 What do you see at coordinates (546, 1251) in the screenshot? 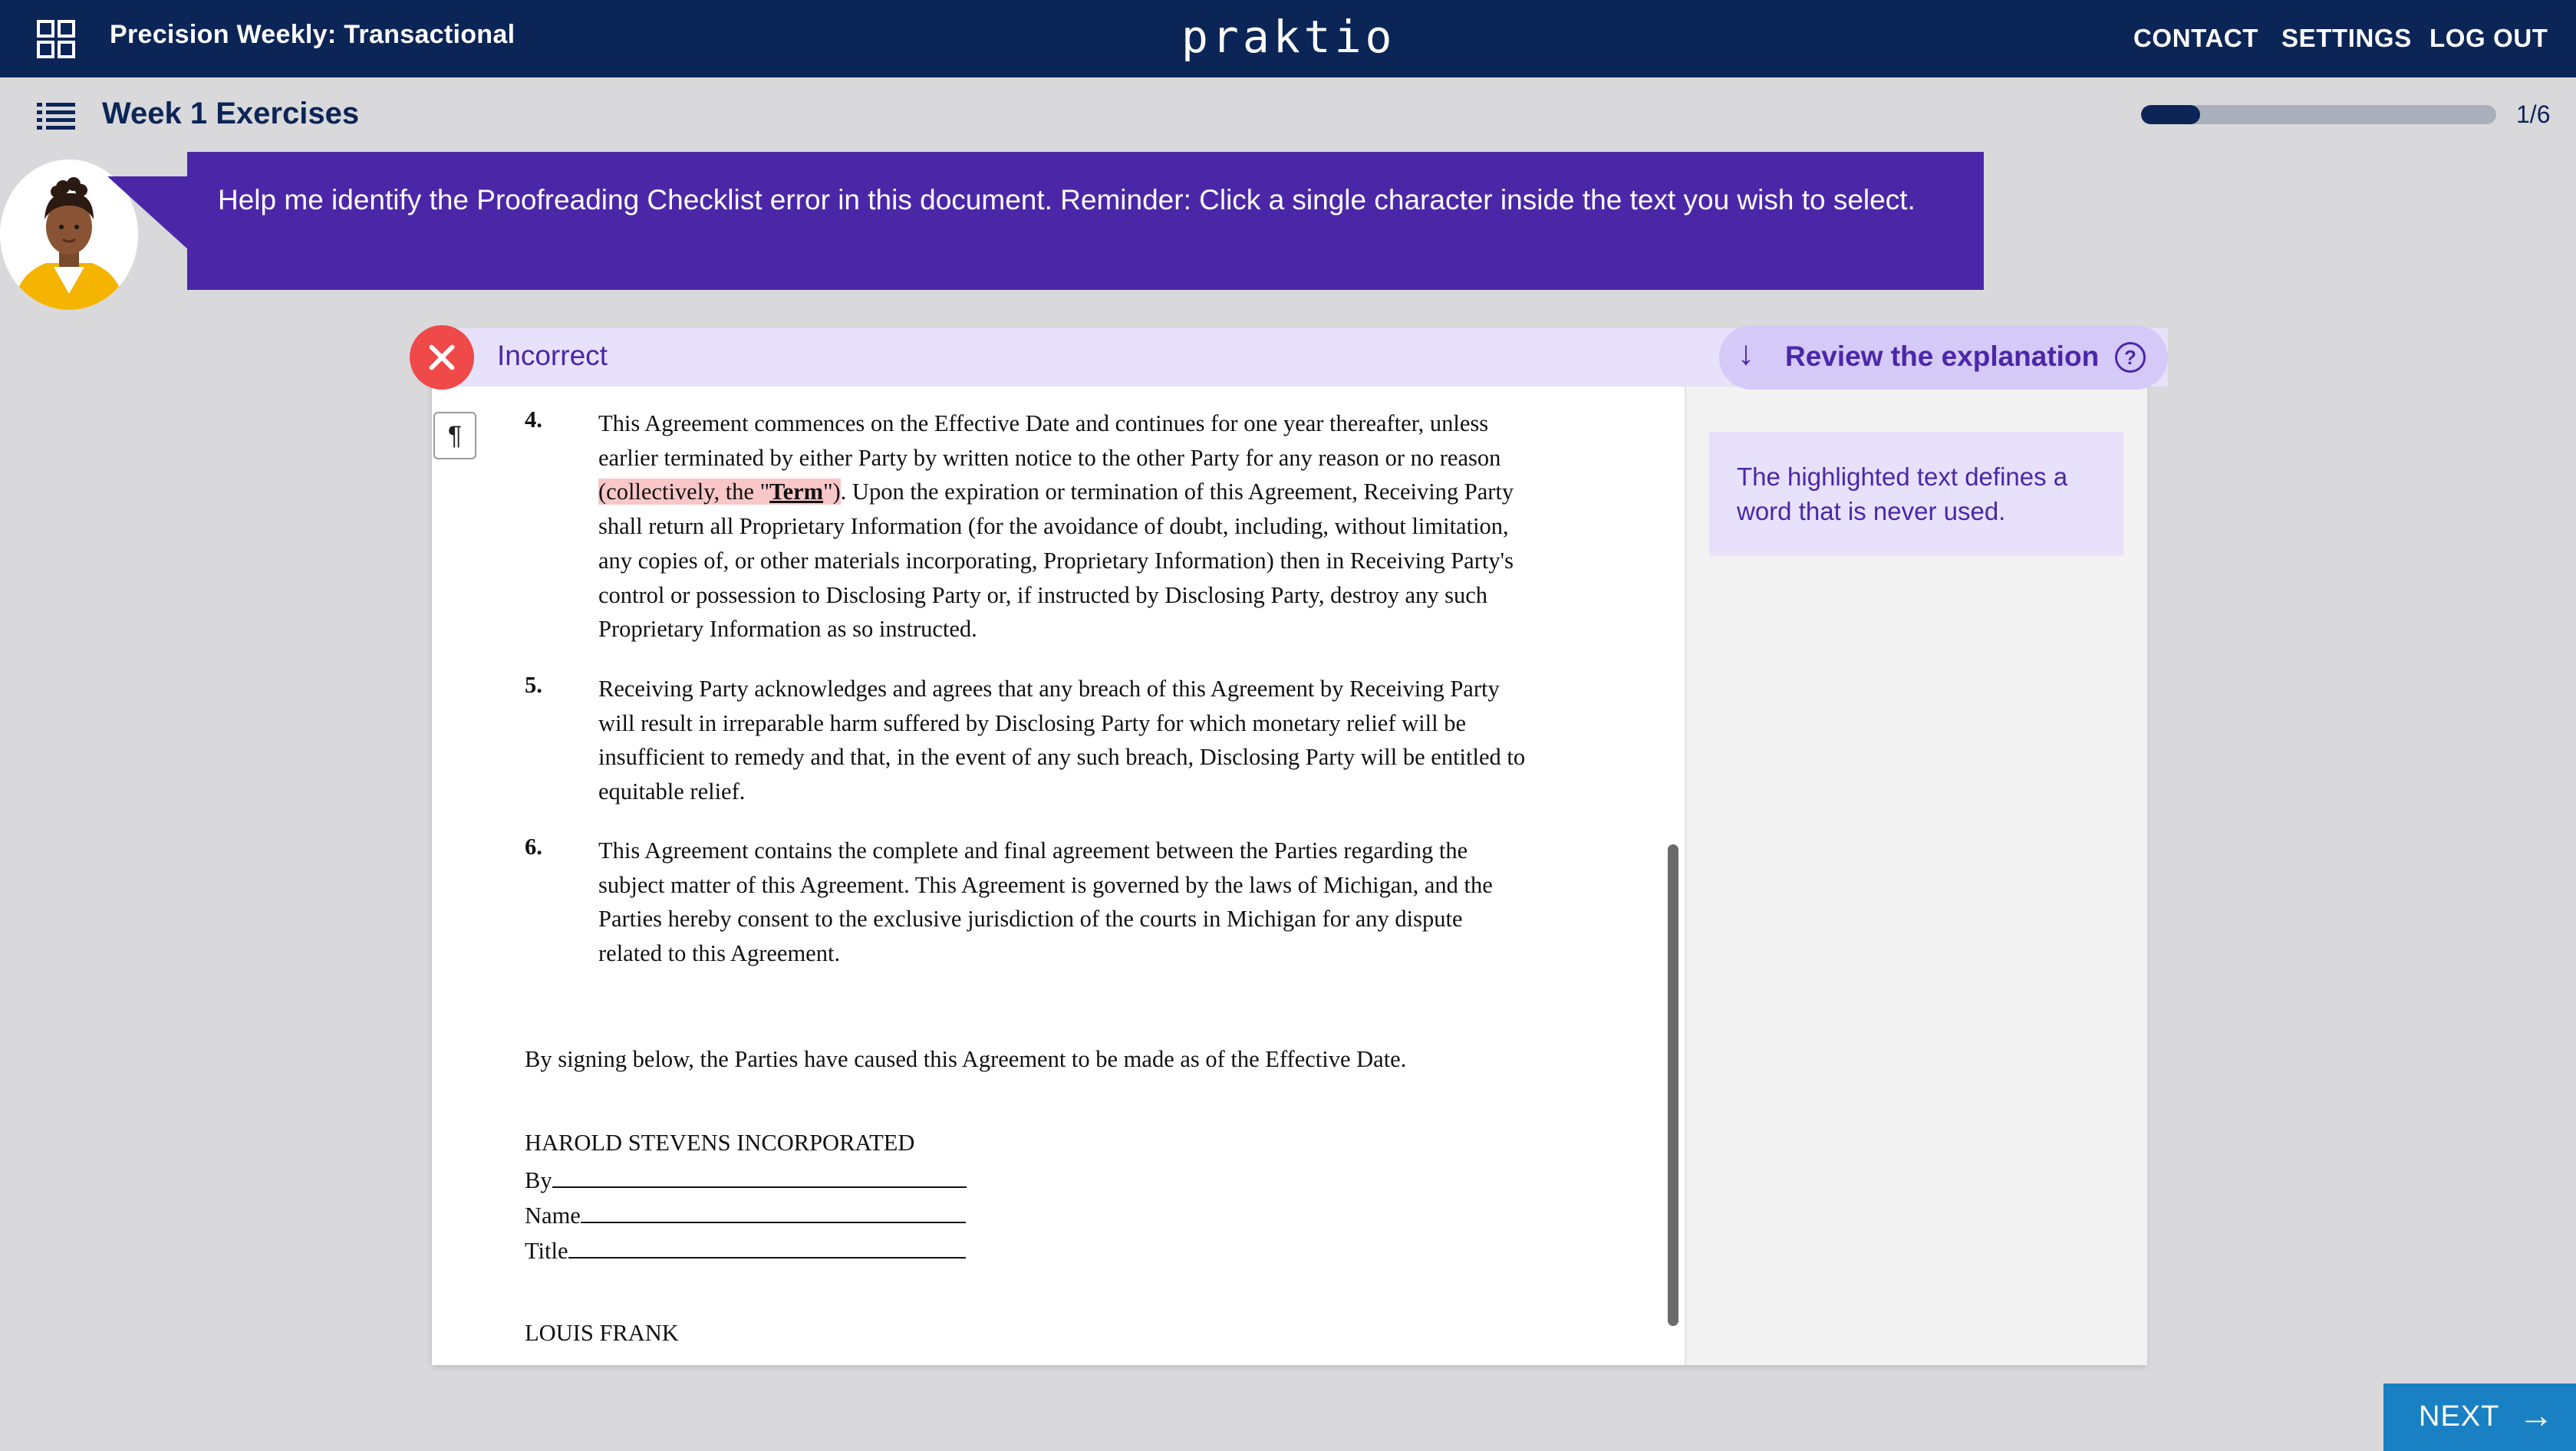
I see `signature-title-label: Title` at bounding box center [546, 1251].